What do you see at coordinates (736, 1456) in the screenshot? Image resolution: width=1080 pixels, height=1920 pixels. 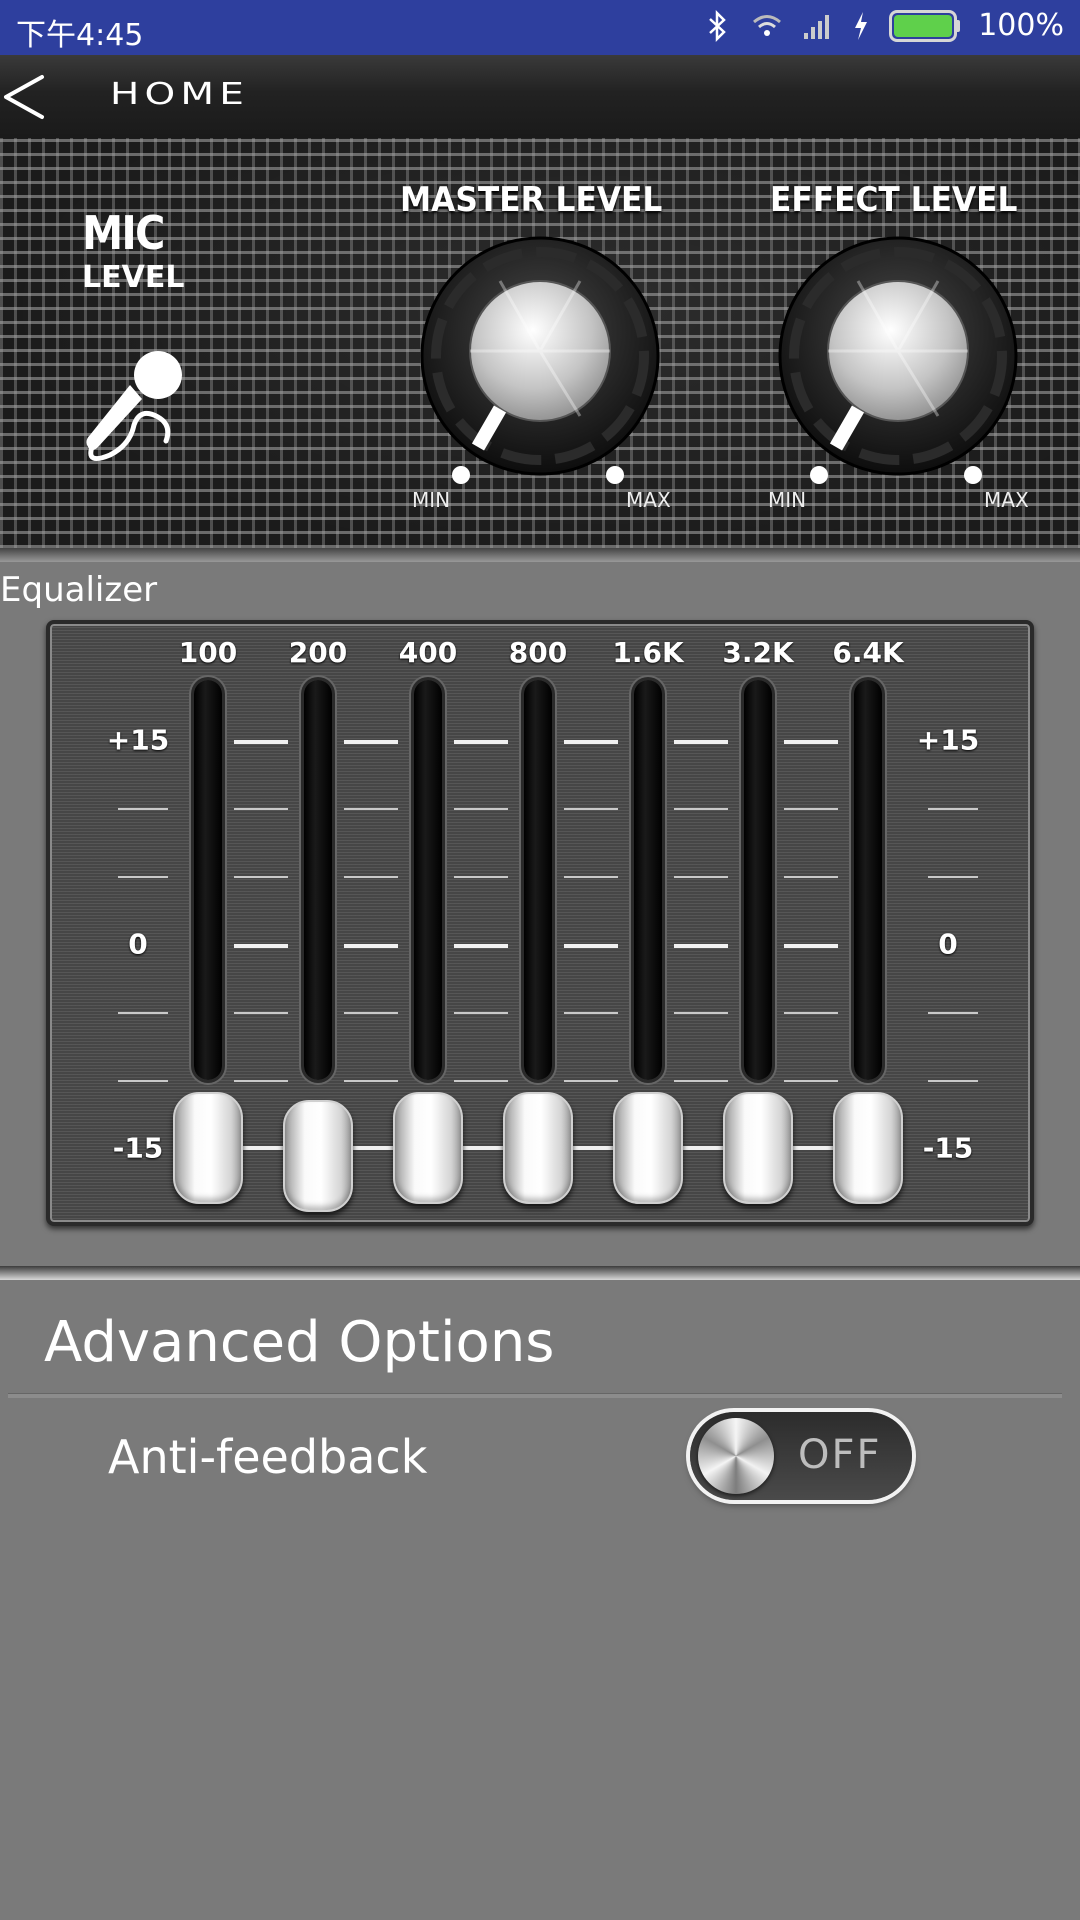 I see `toggle-knob` at bounding box center [736, 1456].